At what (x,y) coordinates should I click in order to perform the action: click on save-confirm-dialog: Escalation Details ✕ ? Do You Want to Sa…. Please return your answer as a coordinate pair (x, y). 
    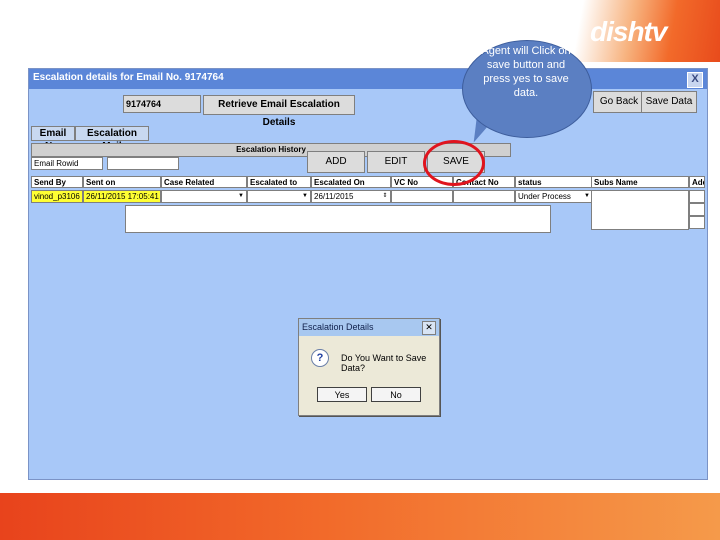
    Looking at the image, I should click on (369, 367).